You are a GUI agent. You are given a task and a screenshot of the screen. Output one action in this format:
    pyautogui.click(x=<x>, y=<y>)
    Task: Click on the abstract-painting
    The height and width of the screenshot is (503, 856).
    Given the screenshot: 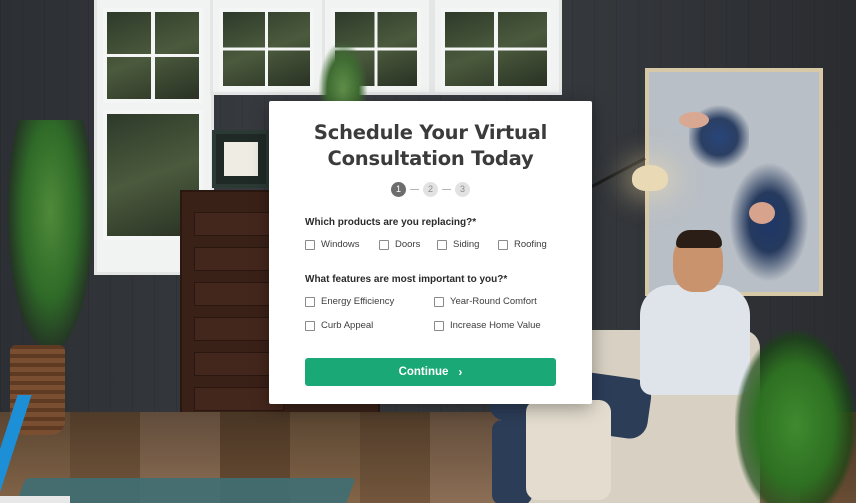 What is the action you would take?
    pyautogui.click(x=734, y=182)
    